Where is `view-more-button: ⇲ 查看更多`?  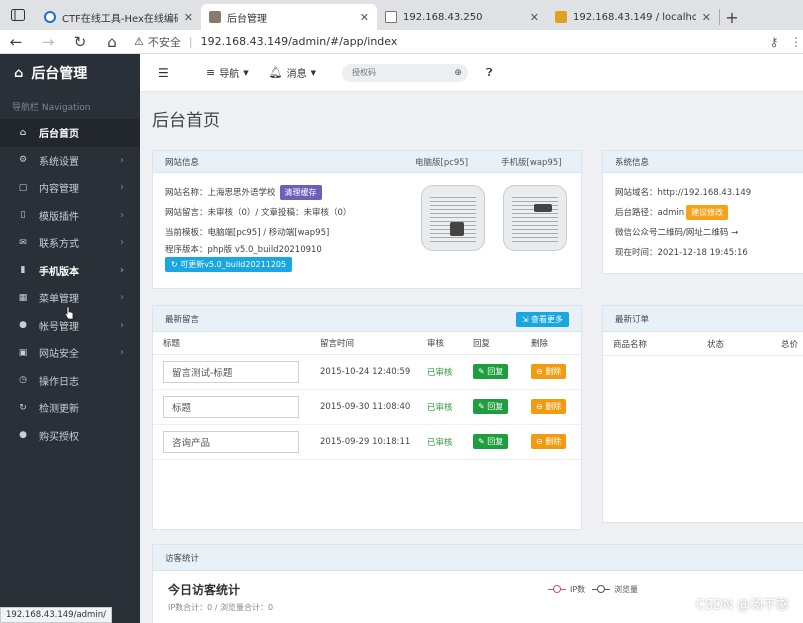
view-more-button: ⇲ 查看更多 is located at coordinates (542, 319).